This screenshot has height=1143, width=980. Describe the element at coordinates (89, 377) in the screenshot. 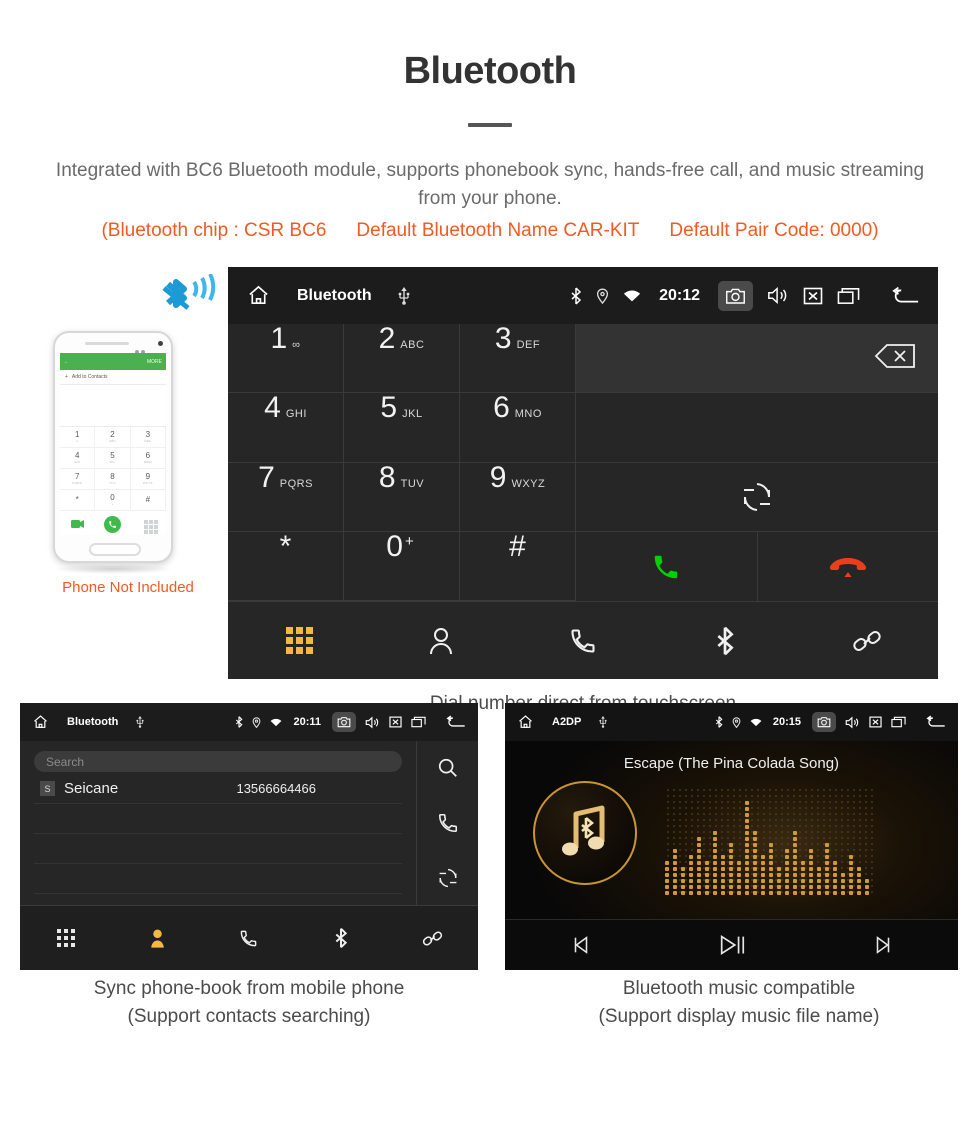

I see `add-contact-label: Add to Contacts` at that location.